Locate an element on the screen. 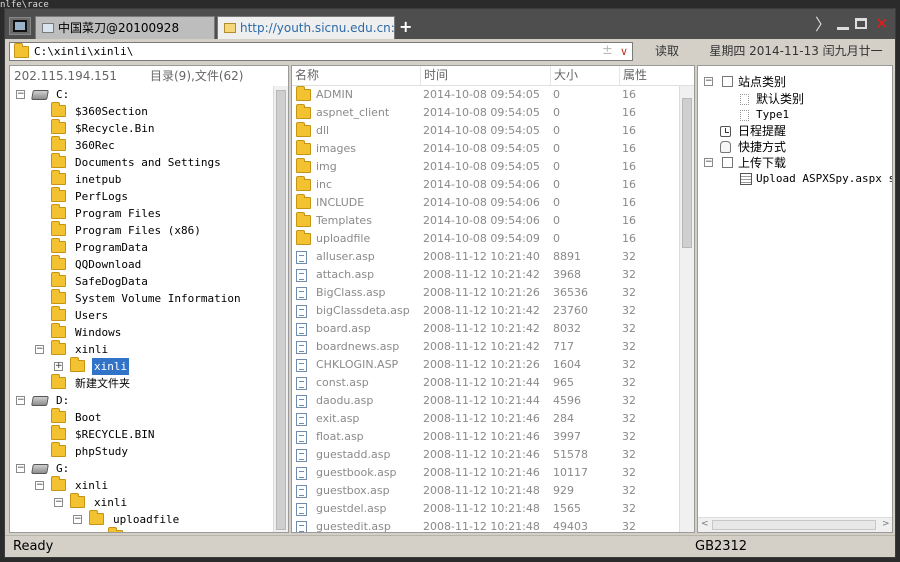  tree-folder: $360Section is located at coordinates (142, 111).